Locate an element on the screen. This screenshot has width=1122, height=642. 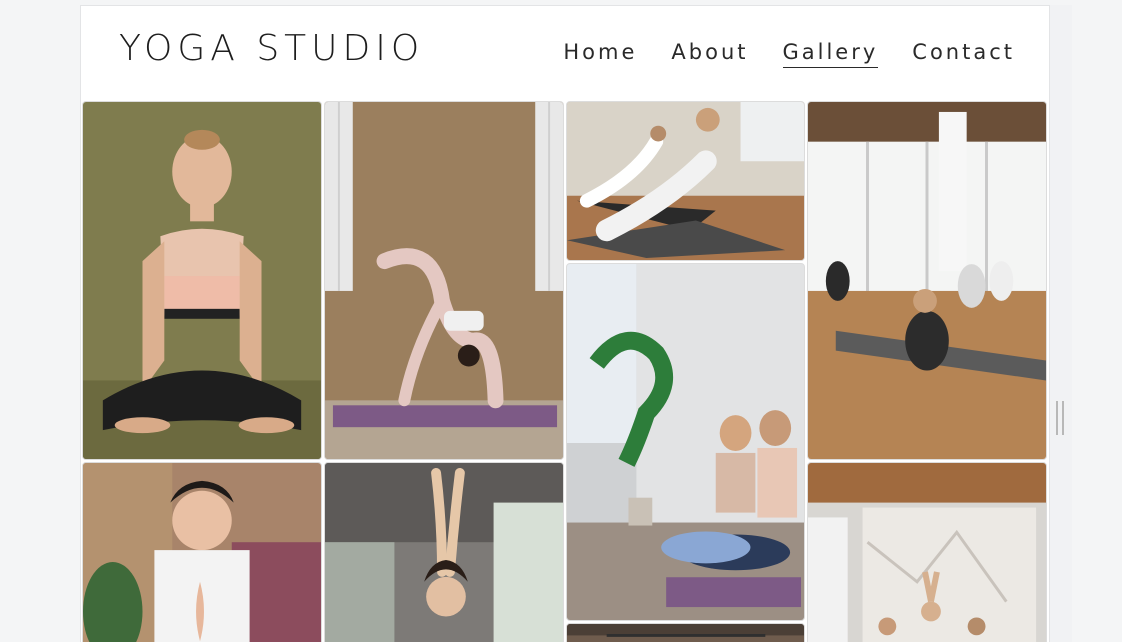
nav-home: Home is located at coordinates (600, 54).